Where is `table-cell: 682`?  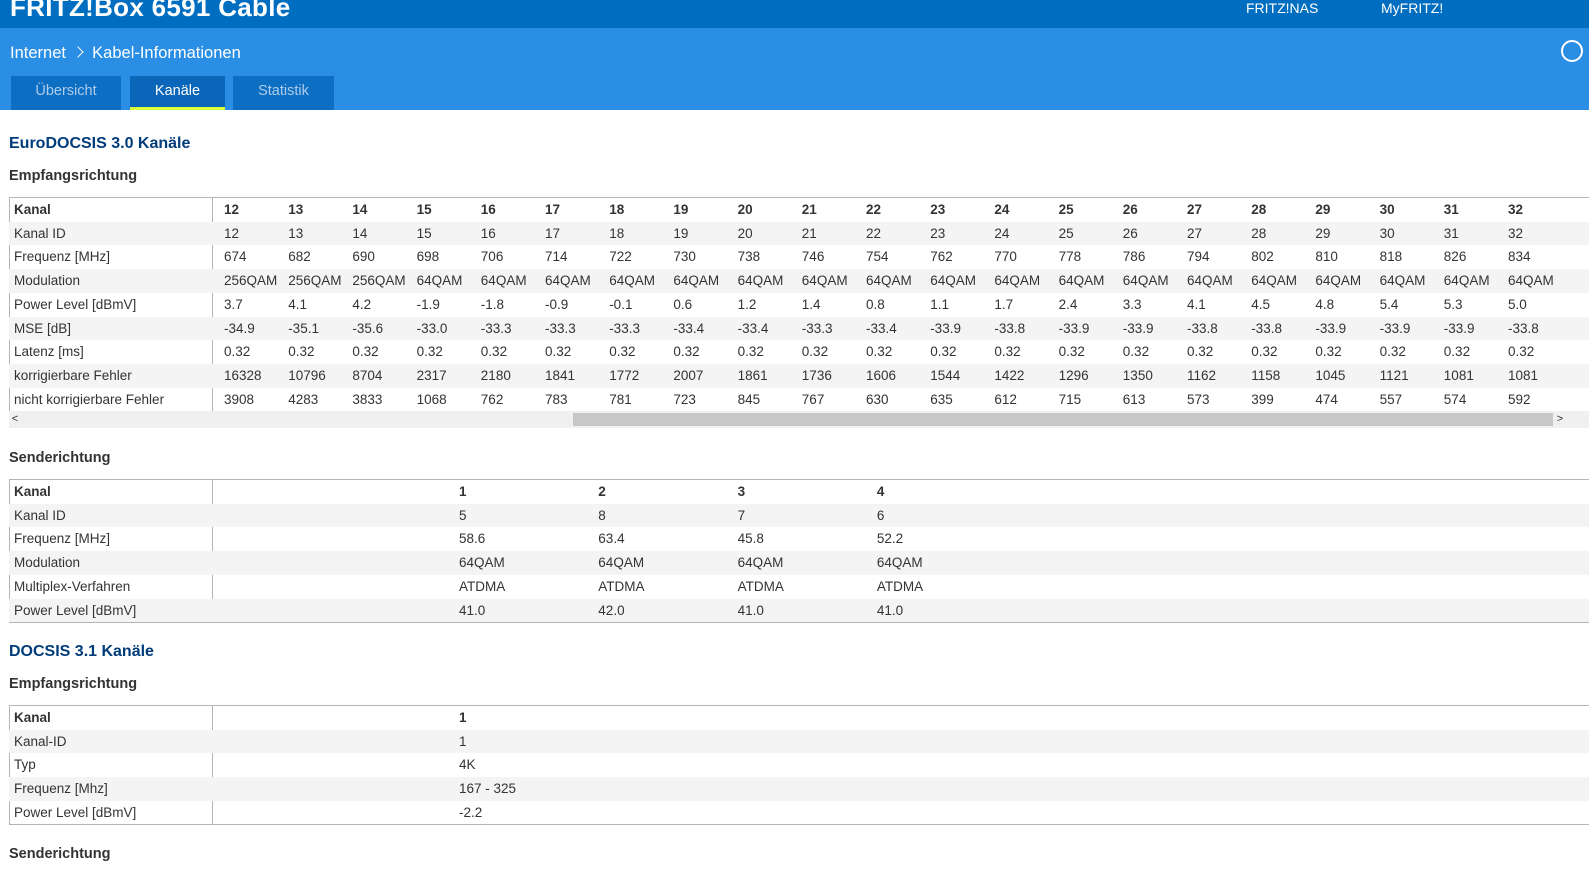 table-cell: 682 is located at coordinates (299, 257).